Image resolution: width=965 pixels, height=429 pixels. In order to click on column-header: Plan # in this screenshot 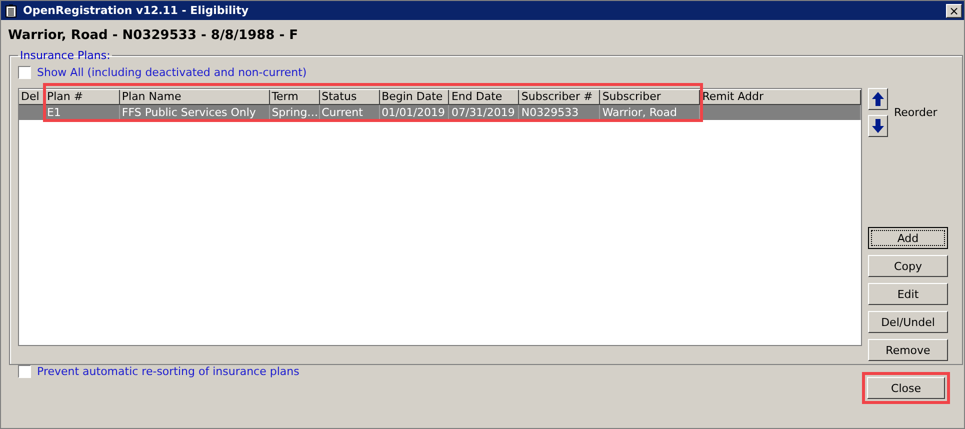, I will do `click(82, 97)`.